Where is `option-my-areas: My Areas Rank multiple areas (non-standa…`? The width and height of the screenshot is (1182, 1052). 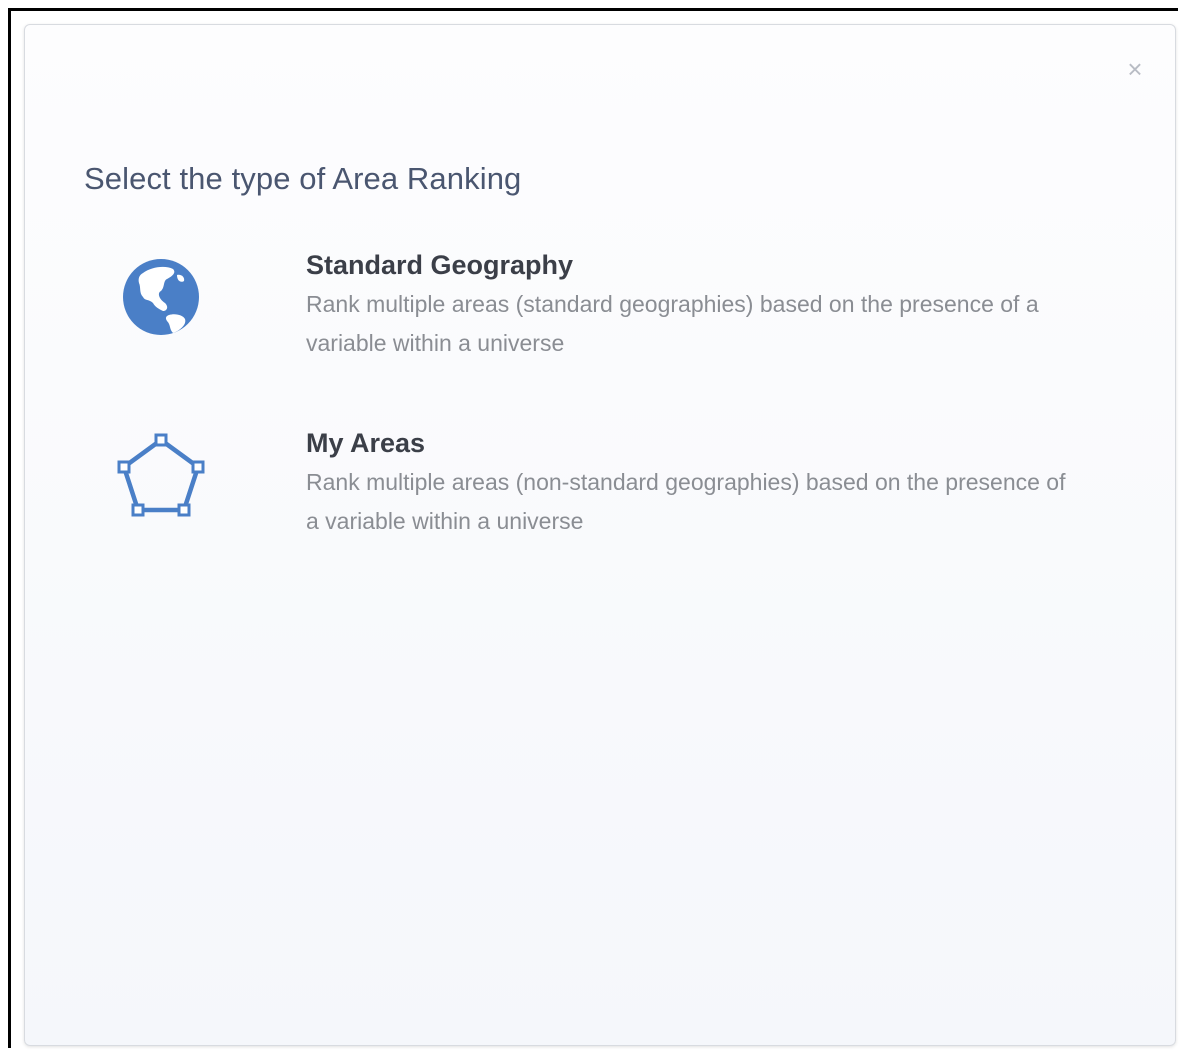 option-my-areas: My Areas Rank multiple areas (non-standa… is located at coordinates (609, 488).